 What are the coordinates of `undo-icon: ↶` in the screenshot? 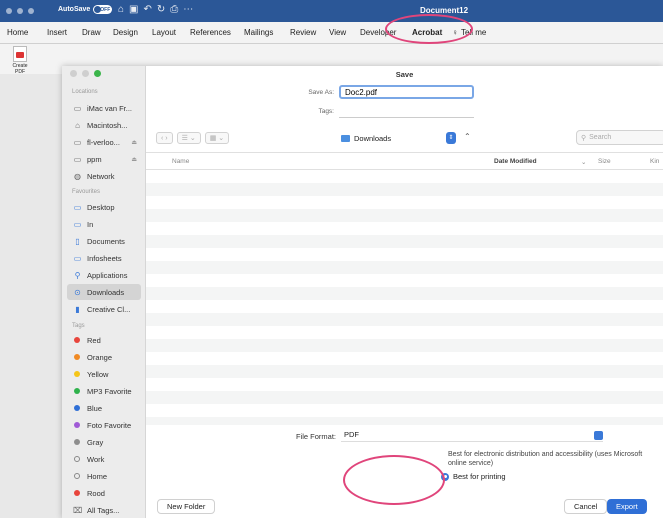 It's located at (148, 9).